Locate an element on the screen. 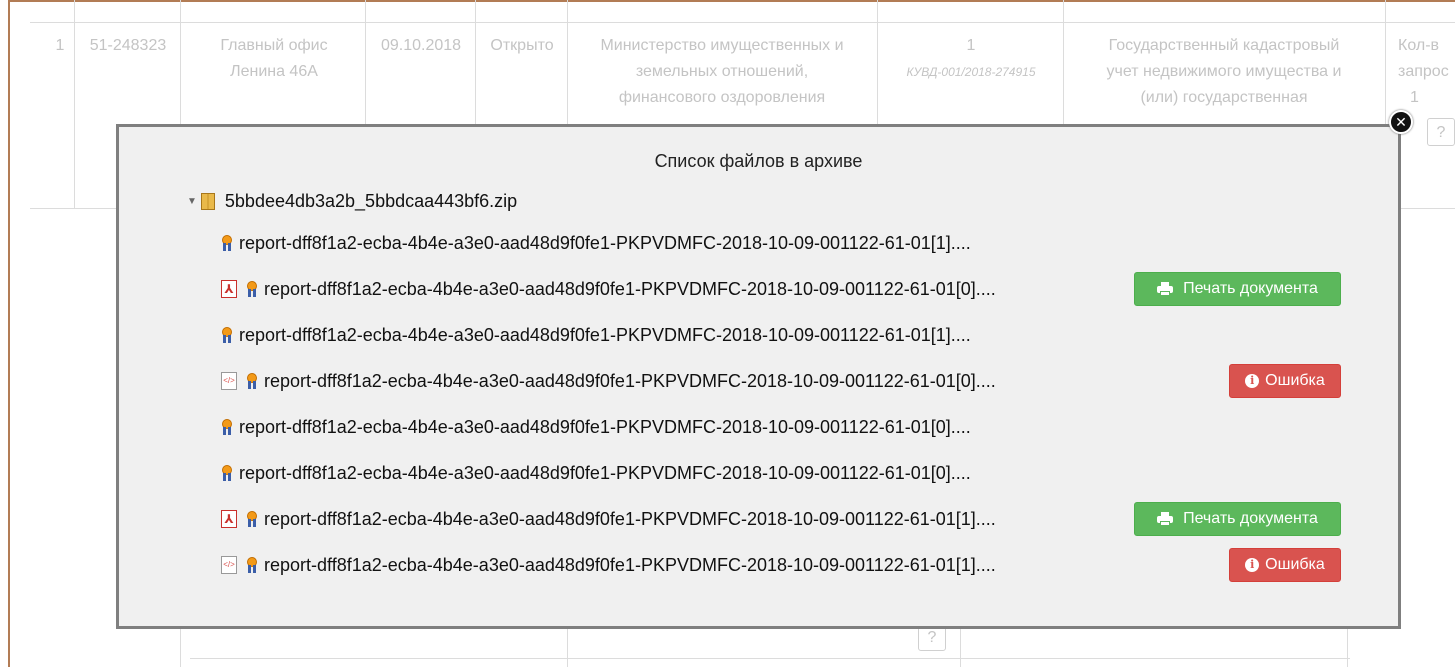 The height and width of the screenshot is (667, 1455). service-line-2: учет недвижимого имущества и is located at coordinates (1224, 71).